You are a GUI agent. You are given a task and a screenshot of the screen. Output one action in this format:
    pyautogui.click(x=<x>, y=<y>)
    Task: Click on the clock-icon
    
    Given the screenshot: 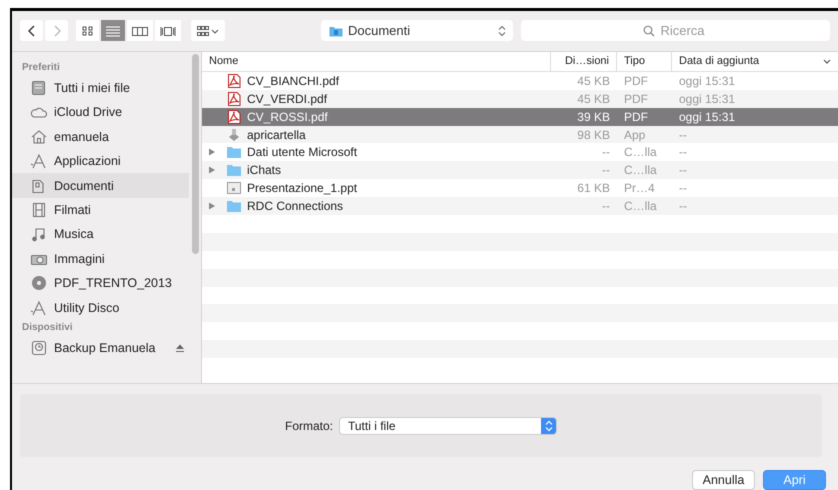 What is the action you would take?
    pyautogui.click(x=39, y=348)
    